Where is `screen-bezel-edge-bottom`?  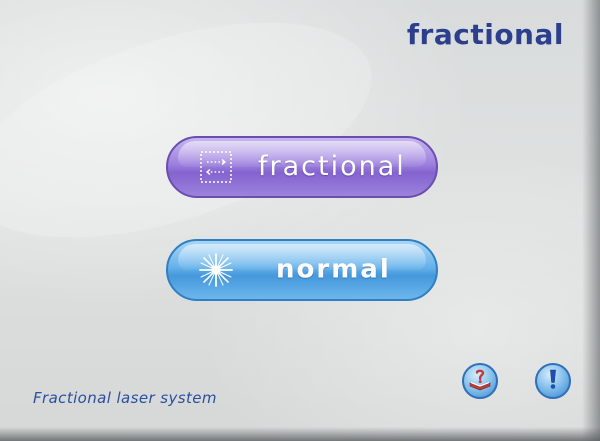
screen-bezel-edge-bottom is located at coordinates (300, 434).